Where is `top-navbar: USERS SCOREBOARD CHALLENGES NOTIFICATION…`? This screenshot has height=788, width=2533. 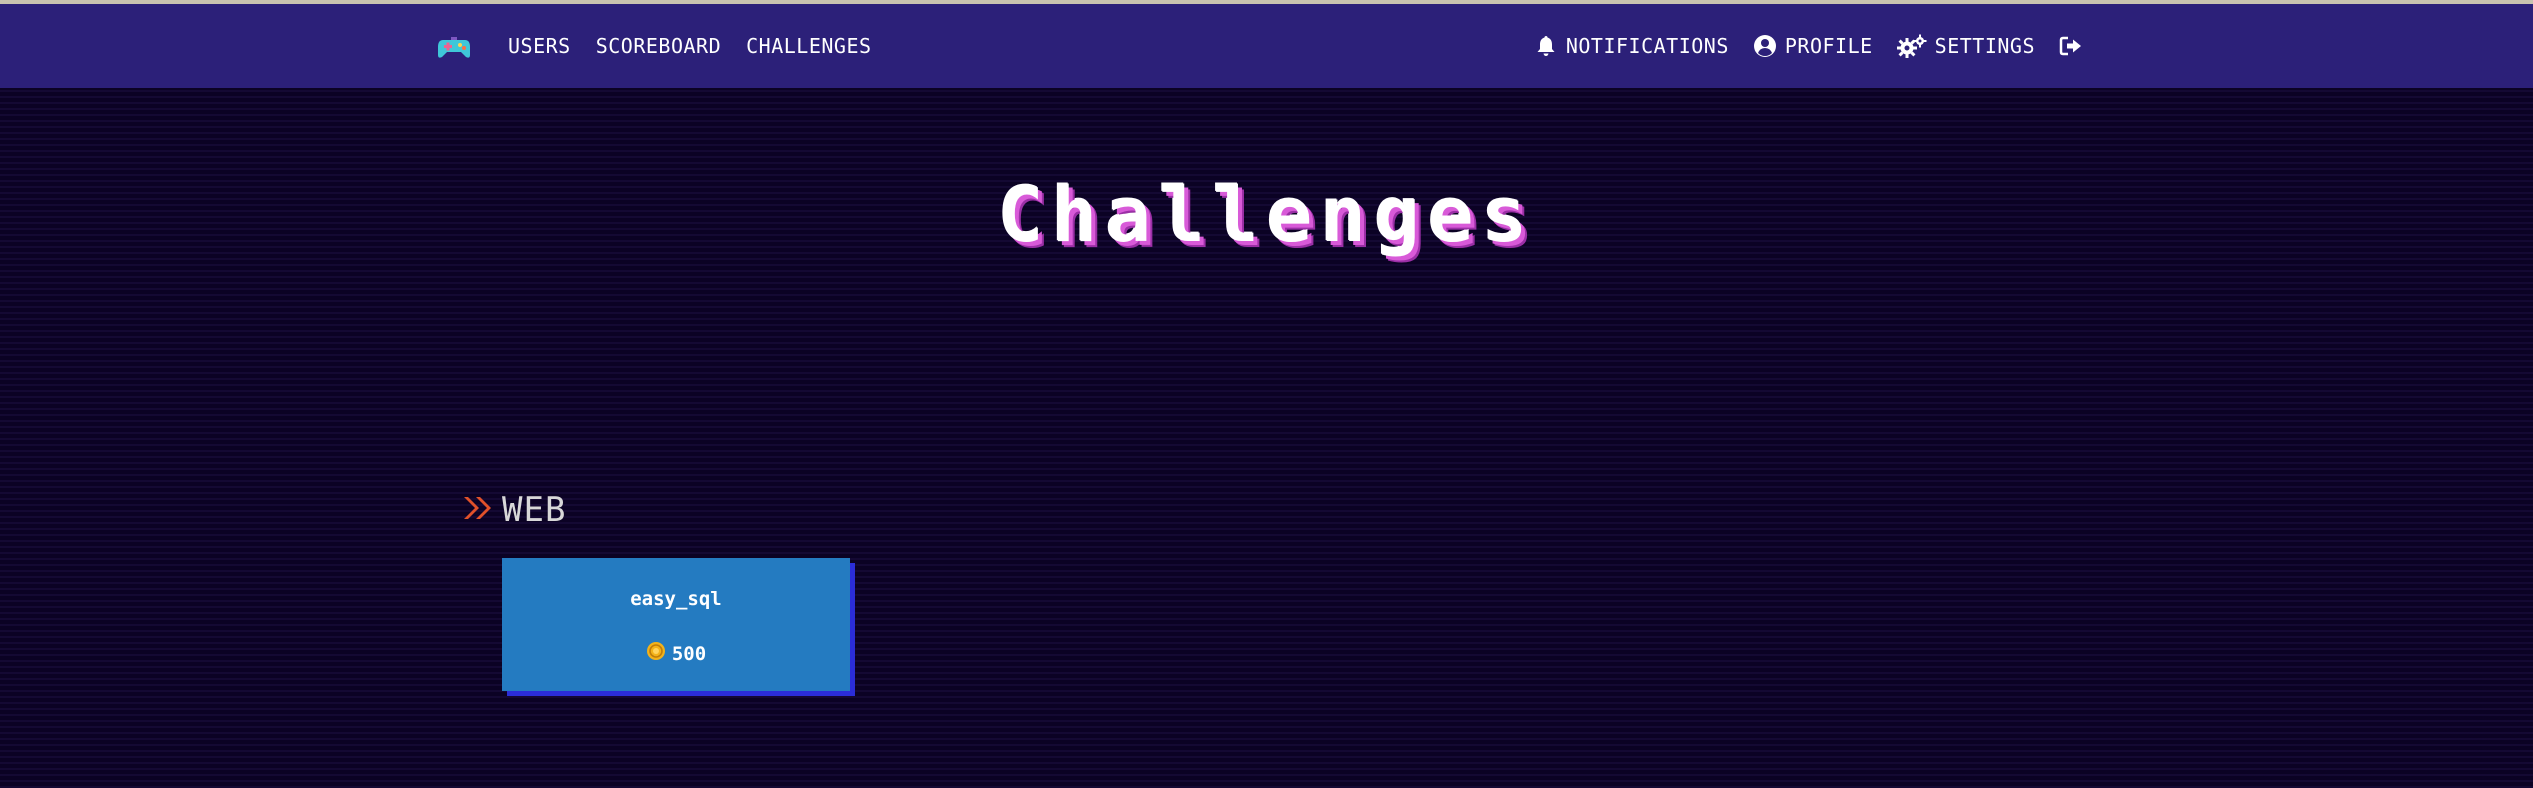
top-navbar: USERS SCOREBOARD CHALLENGES NOTIFICATION… is located at coordinates (1266, 46).